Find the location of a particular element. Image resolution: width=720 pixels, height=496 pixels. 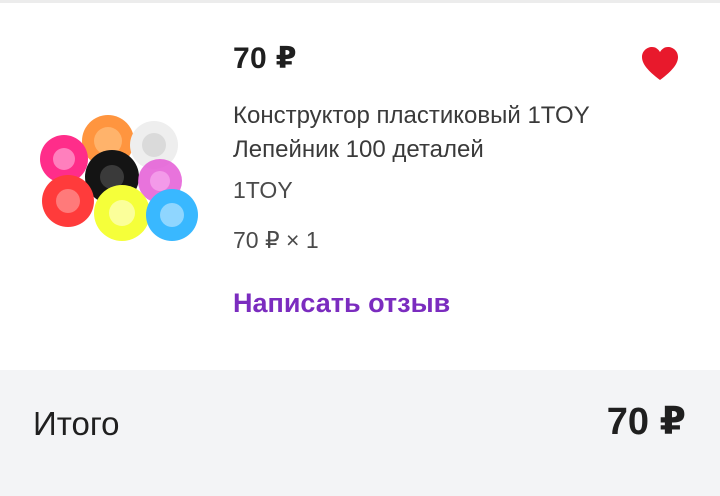

heart-icon is located at coordinates (660, 65).